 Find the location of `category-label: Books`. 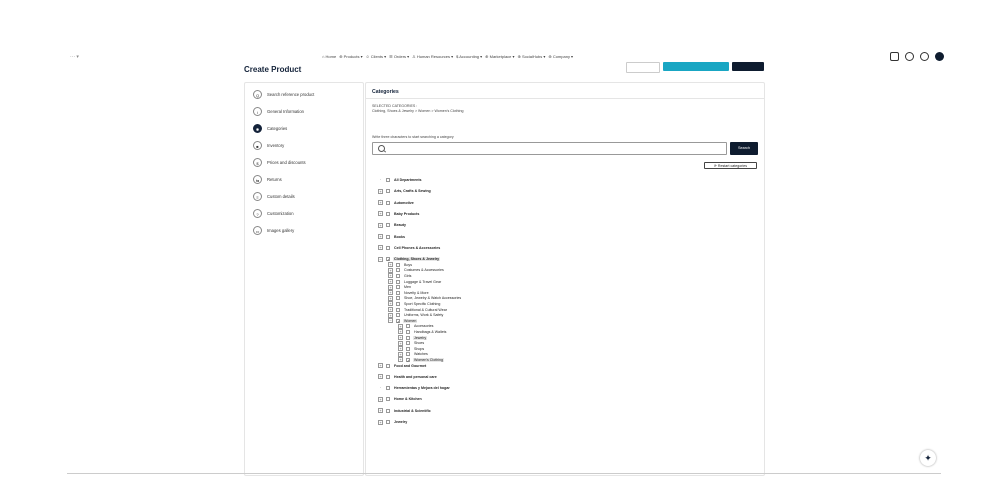

category-label: Books is located at coordinates (399, 236).